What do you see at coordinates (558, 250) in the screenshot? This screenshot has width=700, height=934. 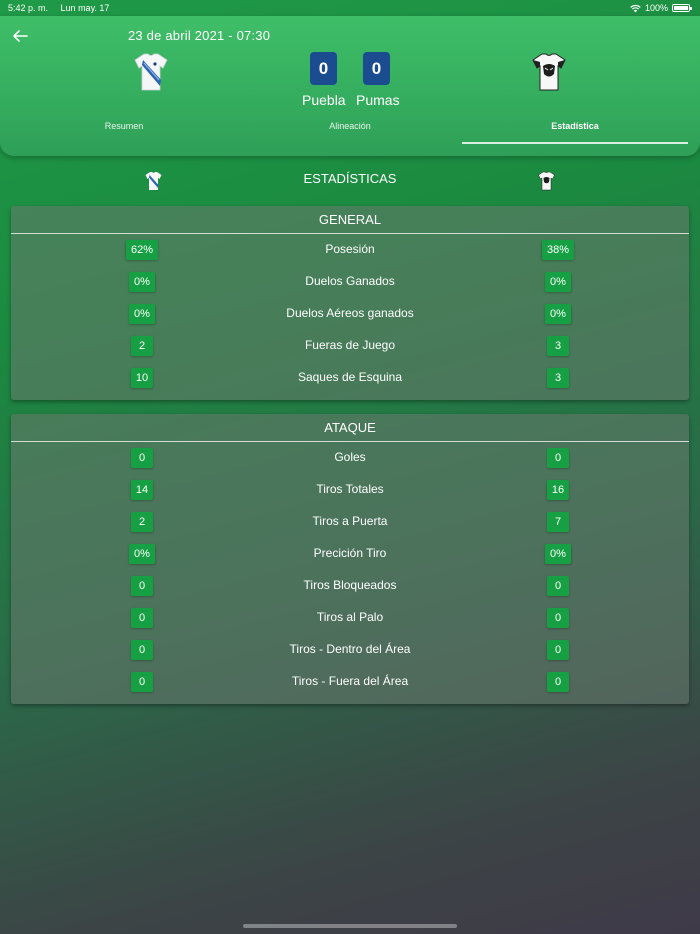 I see `away-stat-value: 38%` at bounding box center [558, 250].